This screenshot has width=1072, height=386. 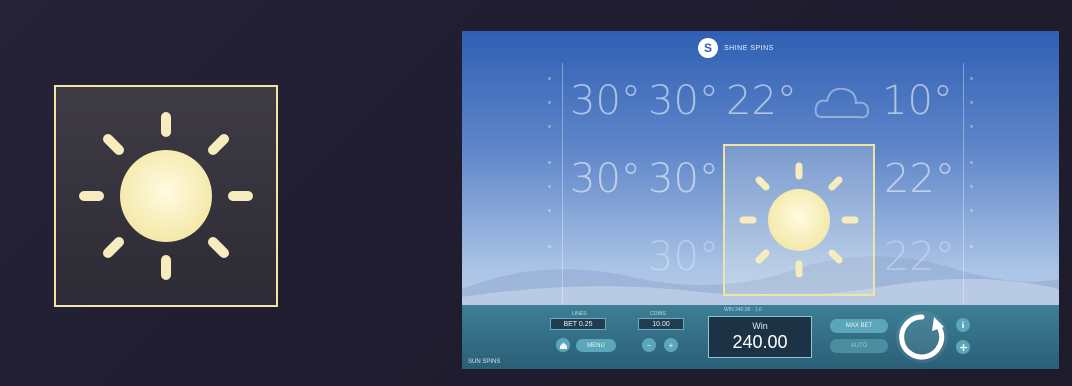 I want to click on home-button, so click(x=563, y=345).